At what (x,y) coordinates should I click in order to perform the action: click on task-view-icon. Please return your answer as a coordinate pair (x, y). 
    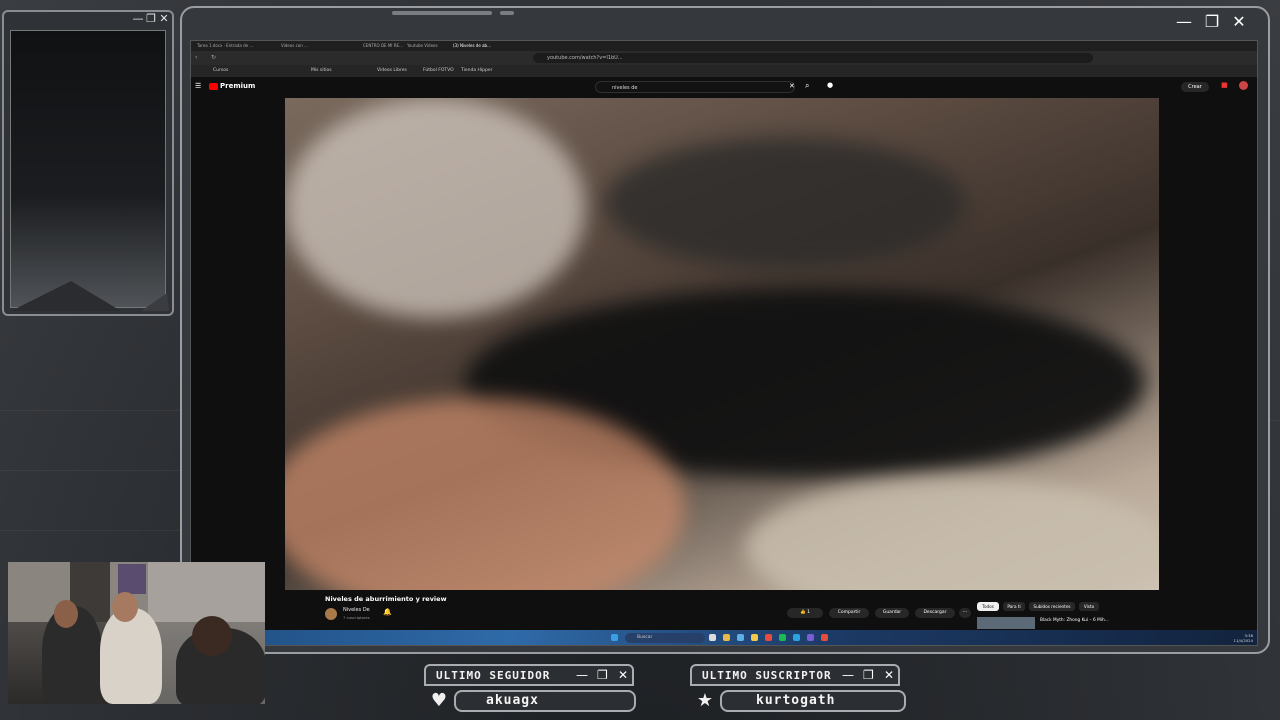
    Looking at the image, I should click on (712, 637).